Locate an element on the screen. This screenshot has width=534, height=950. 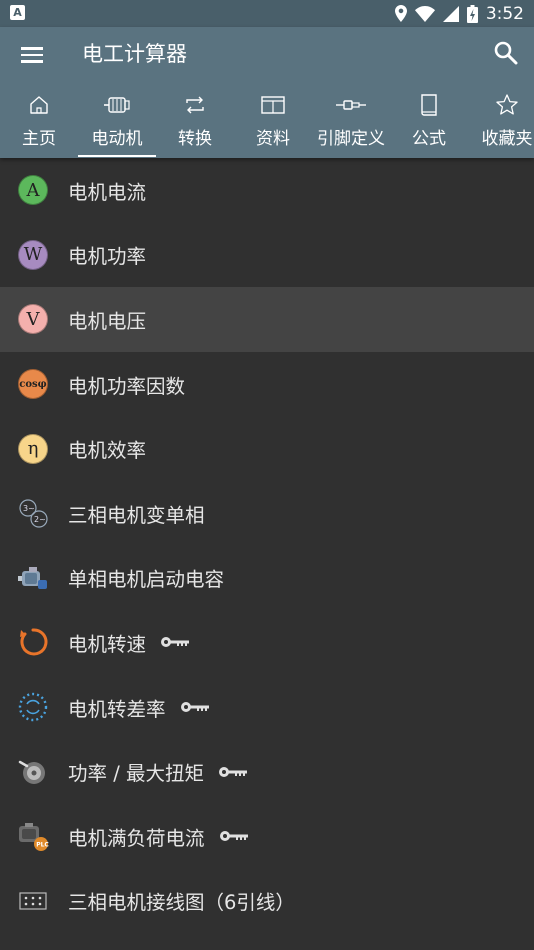
list-item-start-capacitor: 单相电机启动电容 is located at coordinates (267, 578).